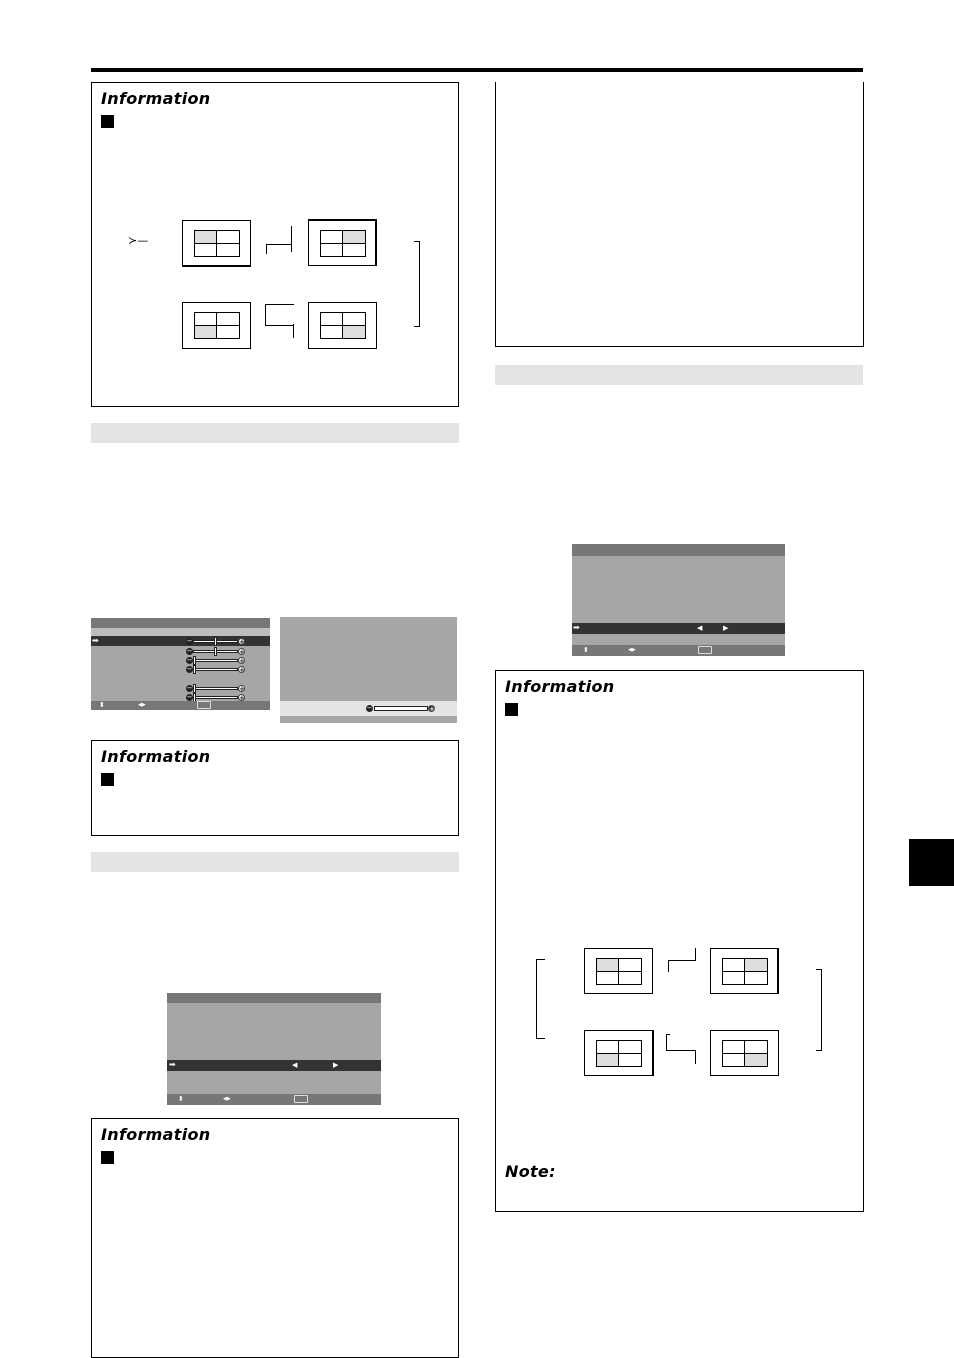  I want to click on start-marker-icon: ≻—, so click(138, 240).